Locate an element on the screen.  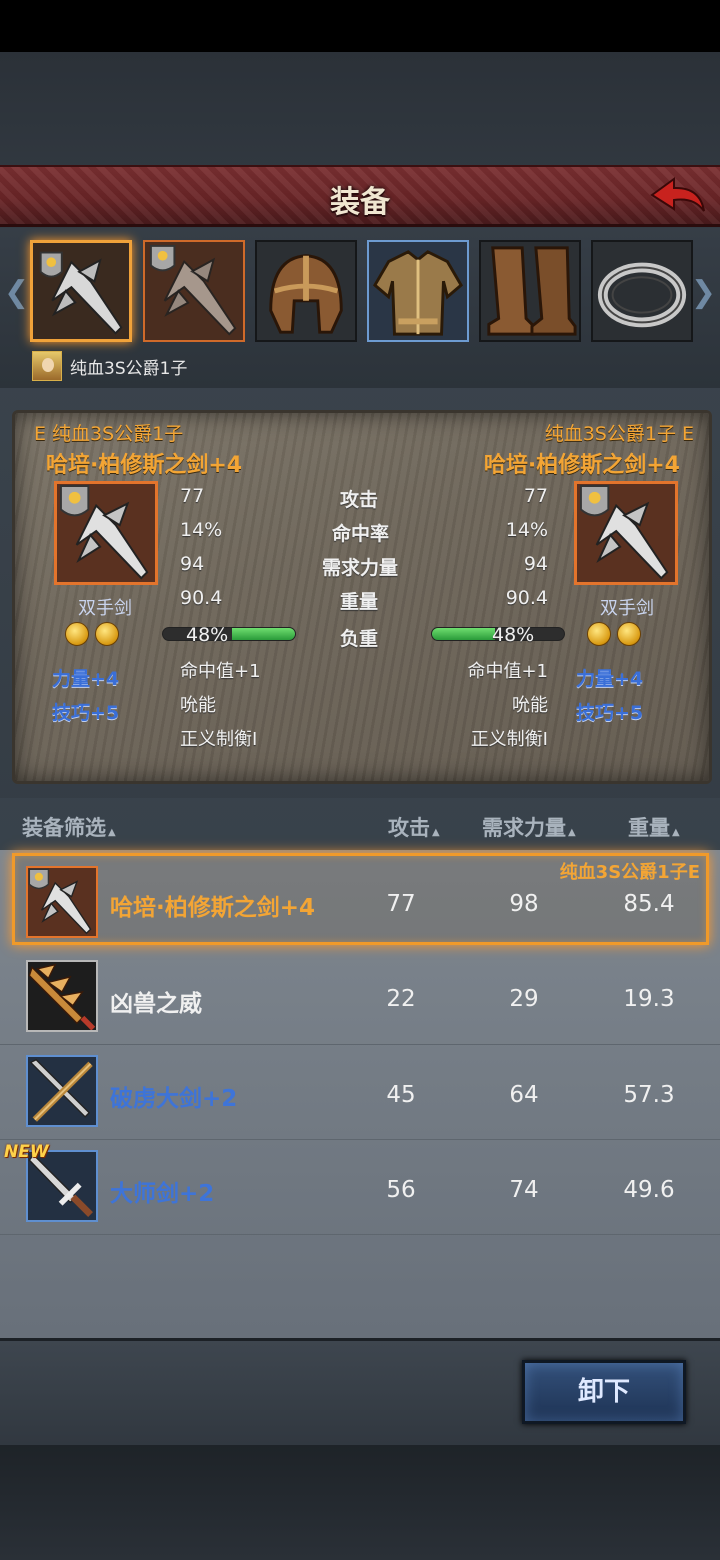
row-attack: 45 is located at coordinates (401, 1095).